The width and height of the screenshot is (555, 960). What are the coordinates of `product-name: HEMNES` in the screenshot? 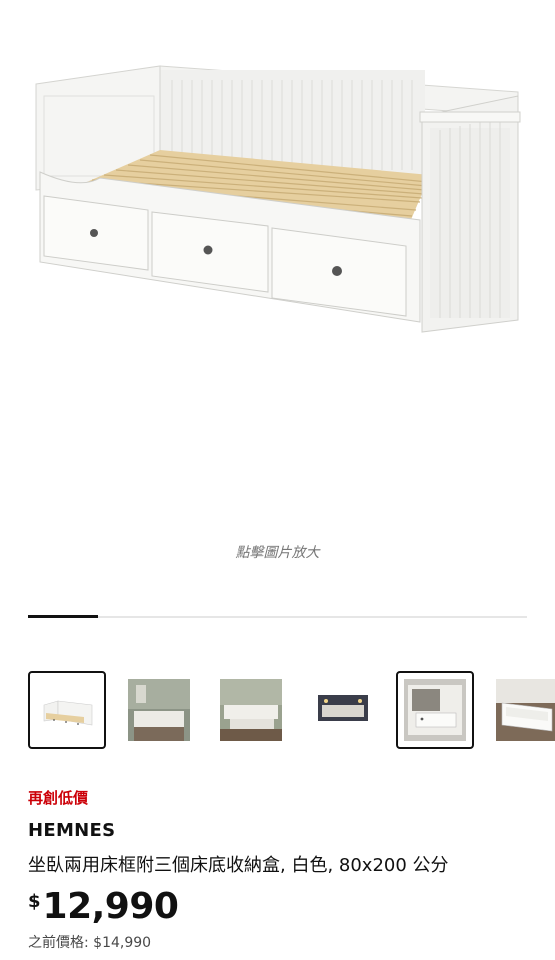 It's located at (72, 830).